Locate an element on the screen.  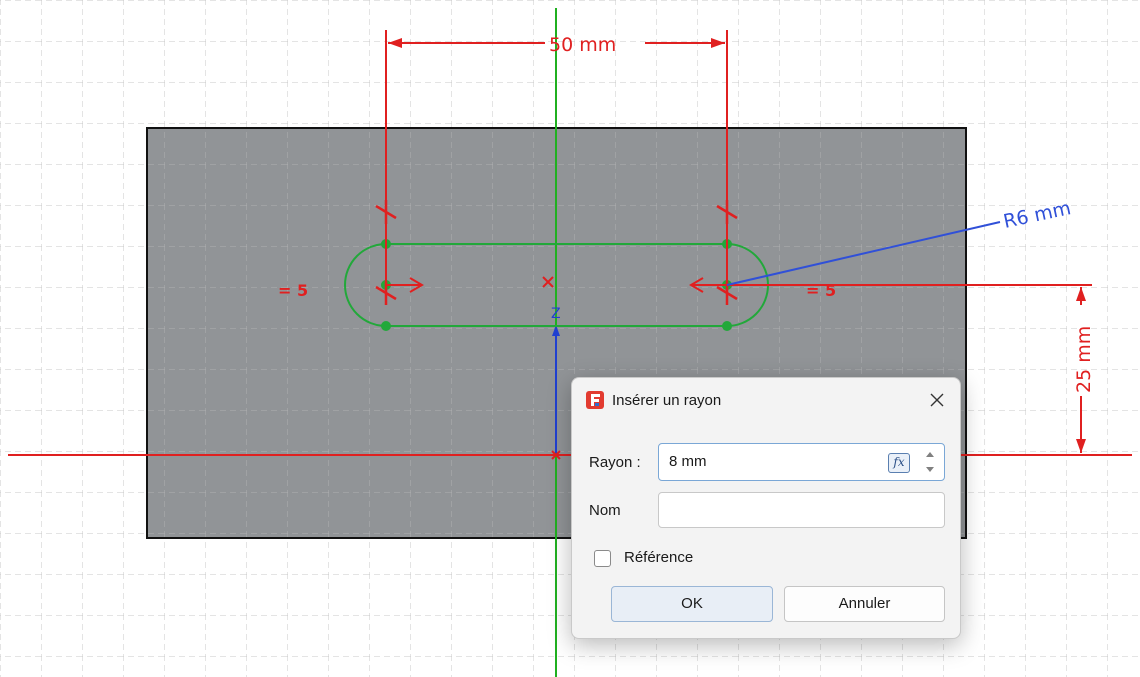
formula-button: fx is located at coordinates (899, 463).